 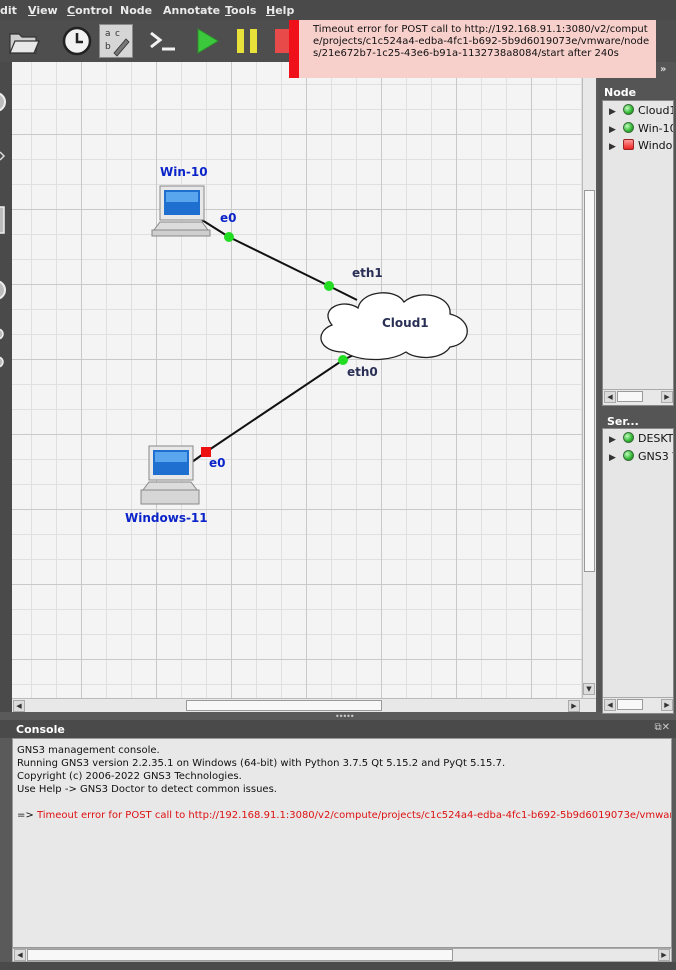 I want to click on horizontal-scroll-thumb, so click(x=284, y=705).